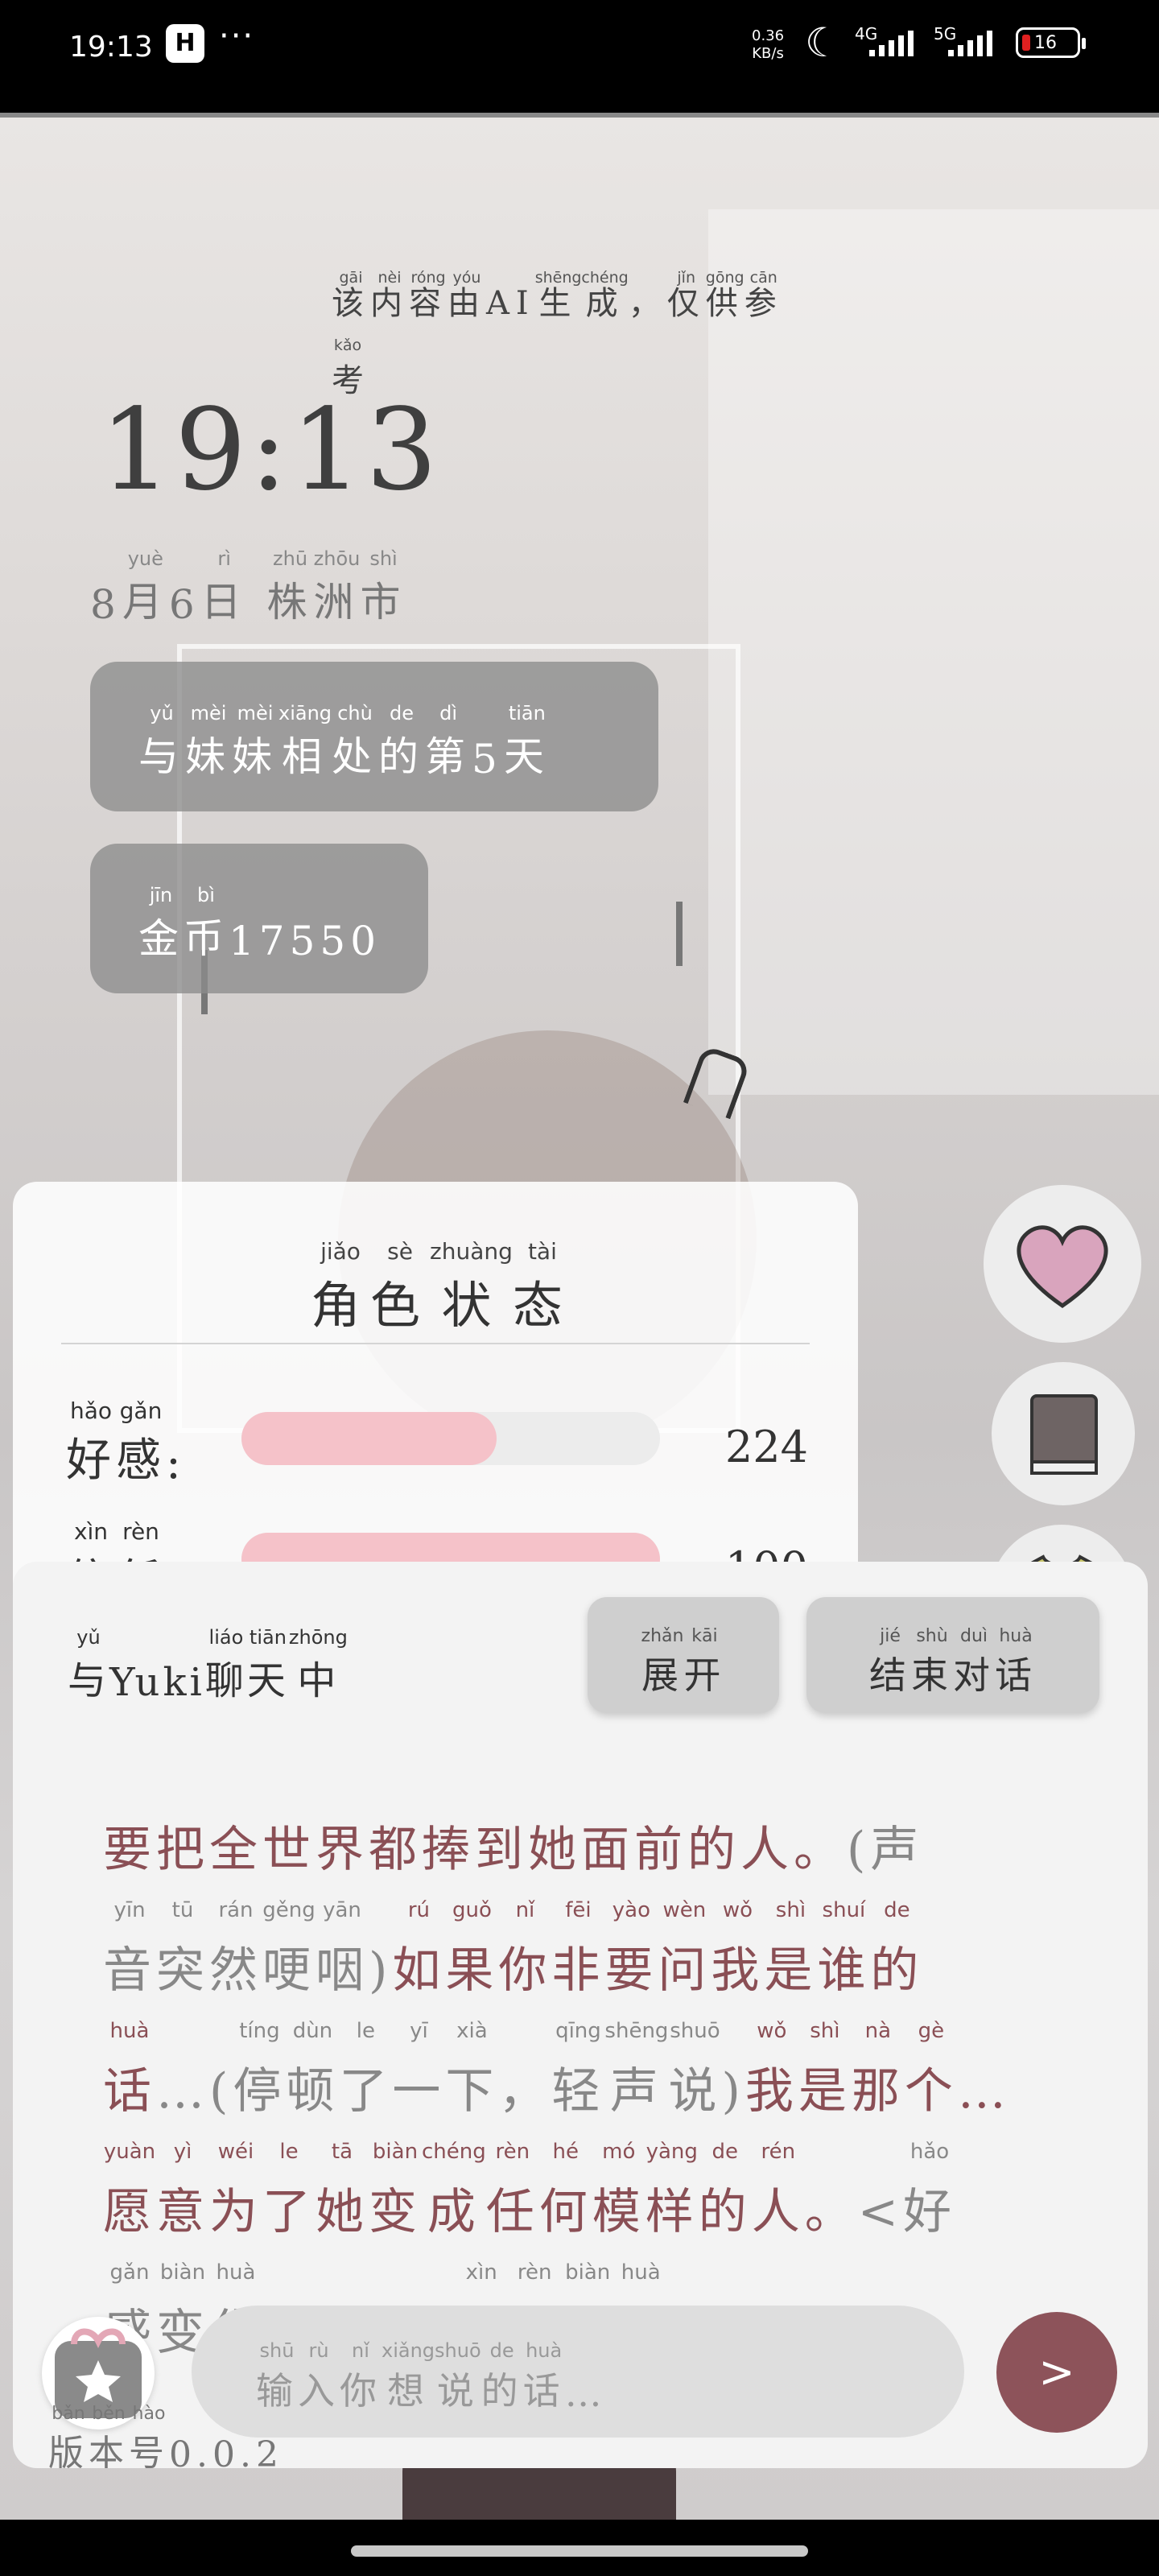  What do you see at coordinates (129, 1850) in the screenshot?
I see `dialogue-char: 要` at bounding box center [129, 1850].